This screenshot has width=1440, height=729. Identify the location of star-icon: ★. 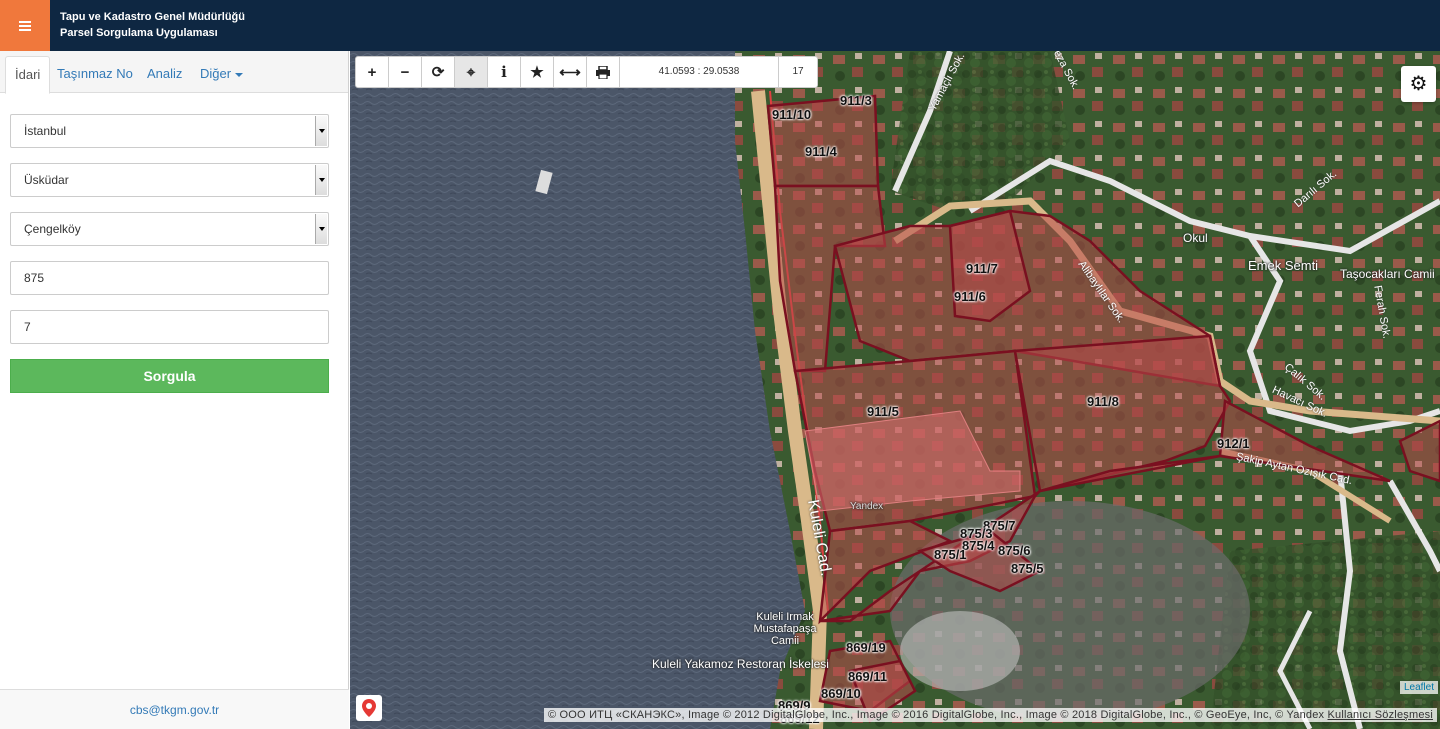
(537, 72).